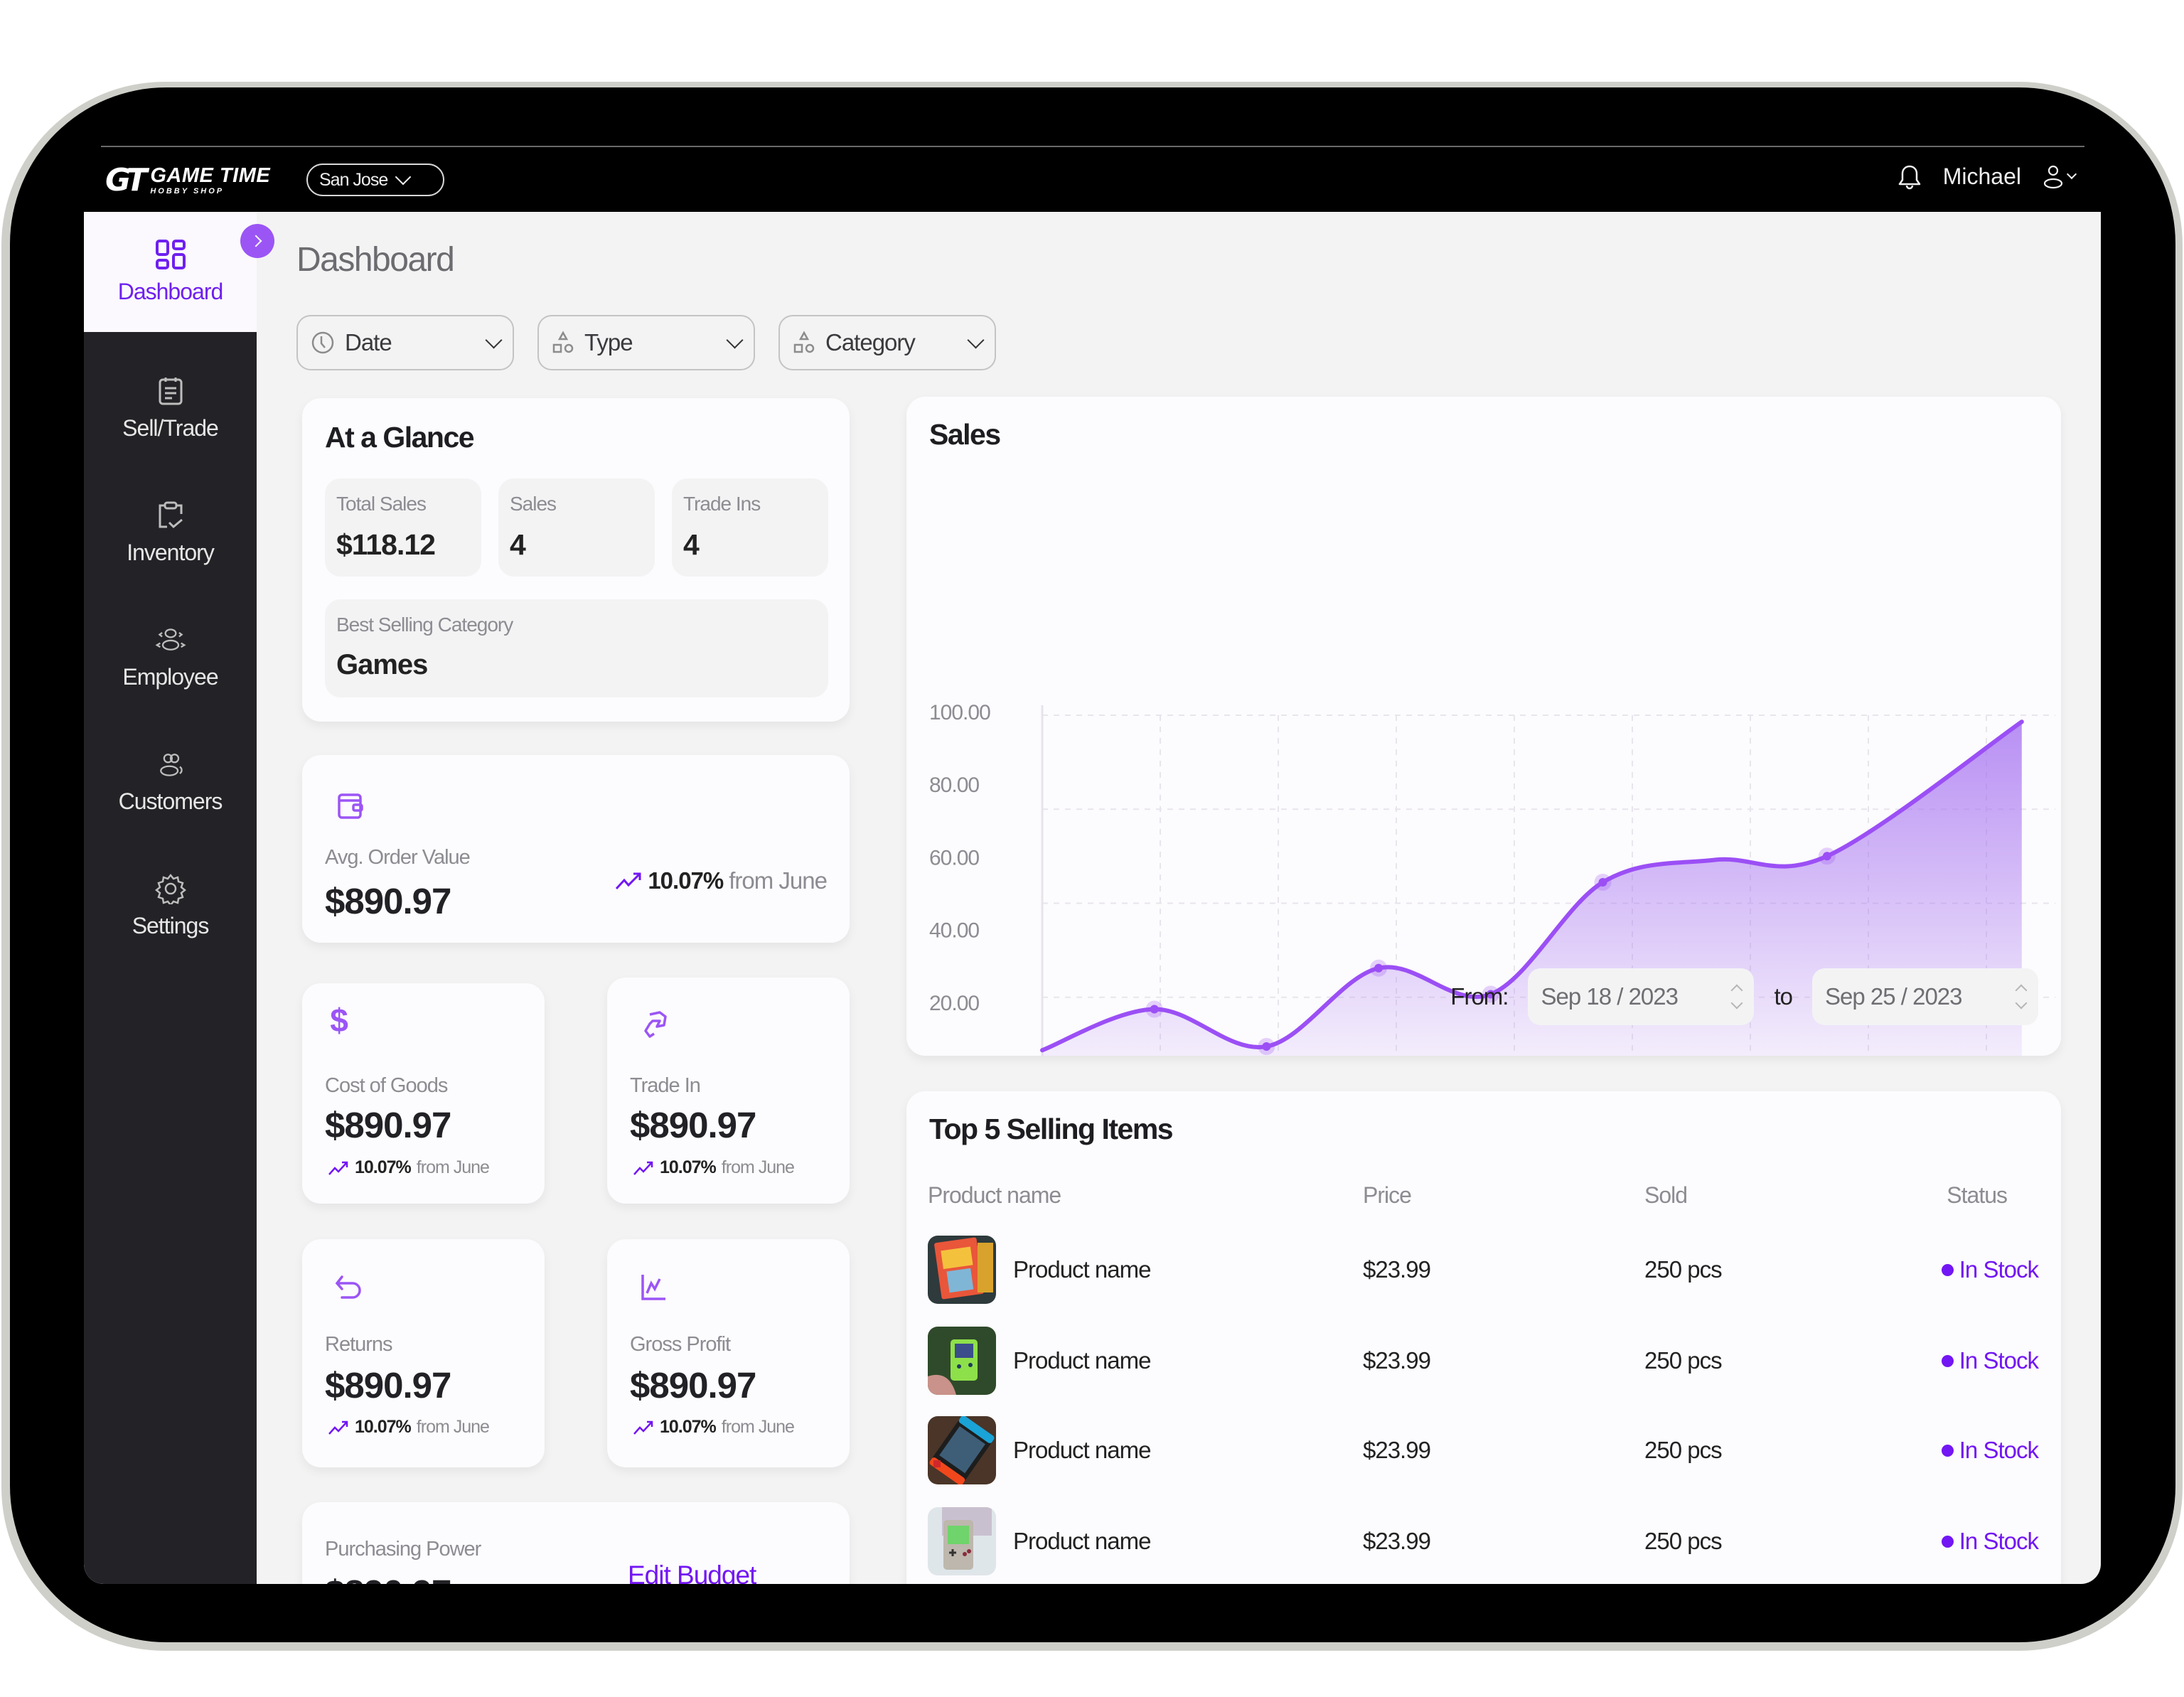 The image size is (2184, 1697). Describe the element at coordinates (171, 533) in the screenshot. I see `sidebar-item-inventory: Inventory` at that location.